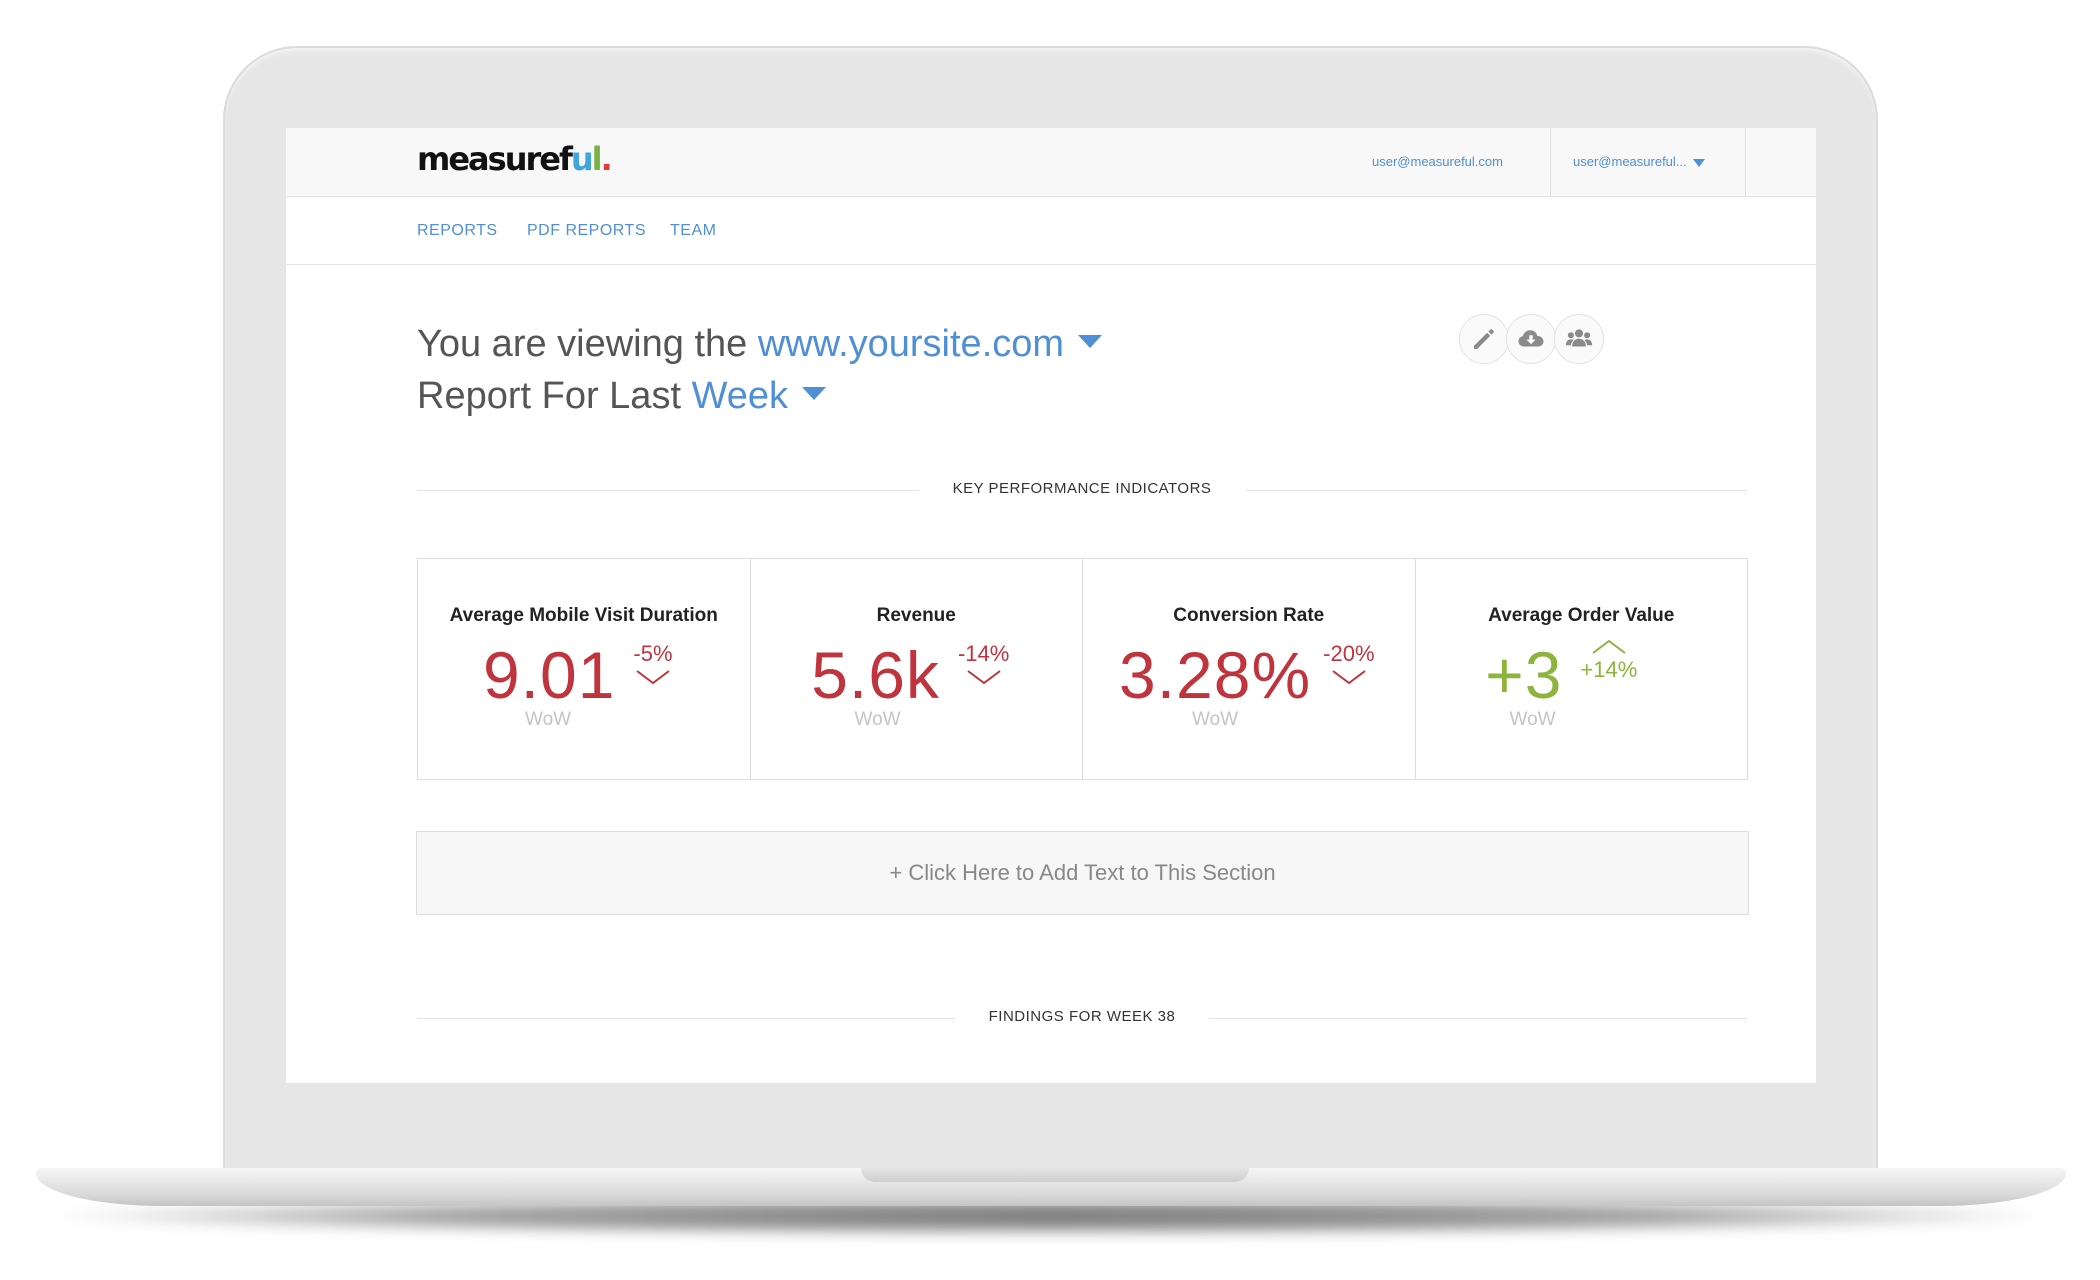 This screenshot has width=2100, height=1280. What do you see at coordinates (875, 675) in the screenshot?
I see `kpi-value: 5.6k` at bounding box center [875, 675].